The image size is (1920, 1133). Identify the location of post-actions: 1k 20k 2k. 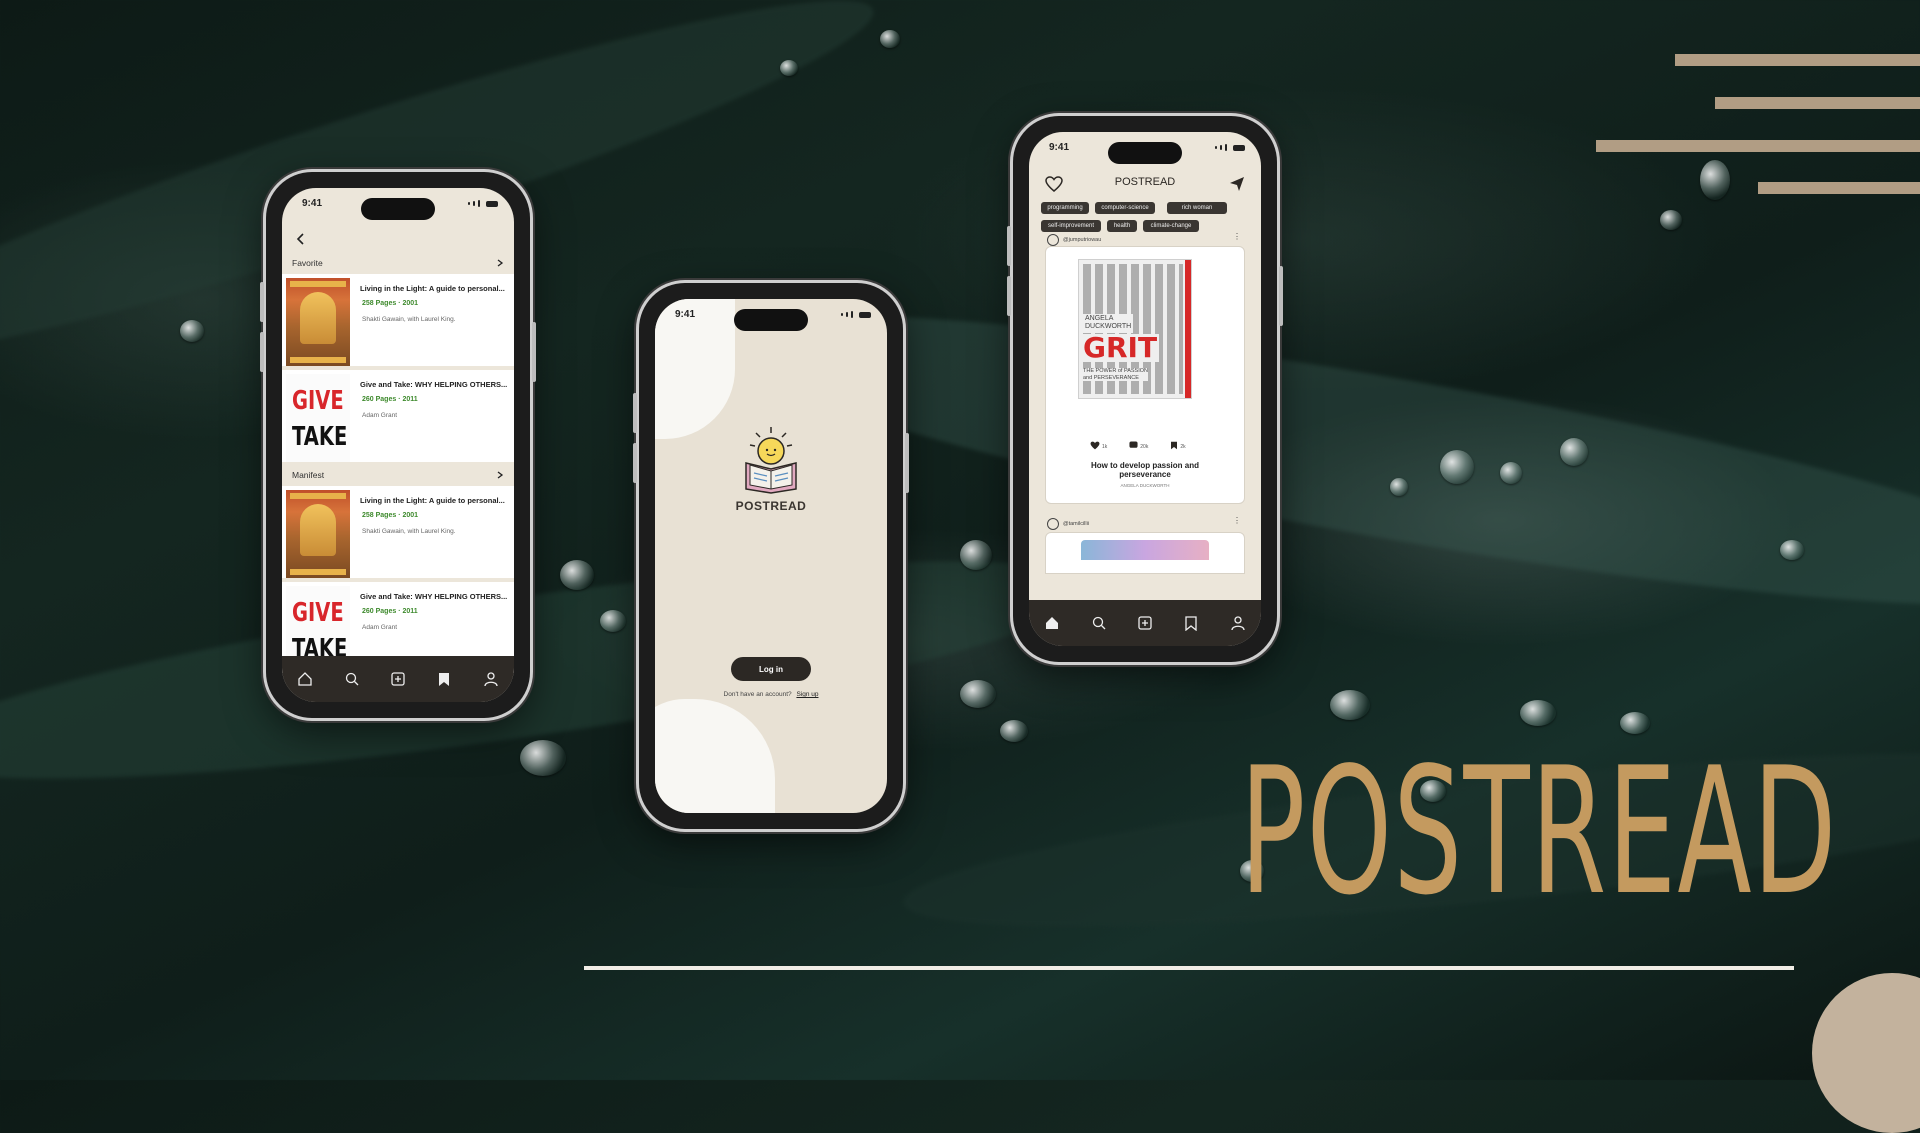
(1138, 445).